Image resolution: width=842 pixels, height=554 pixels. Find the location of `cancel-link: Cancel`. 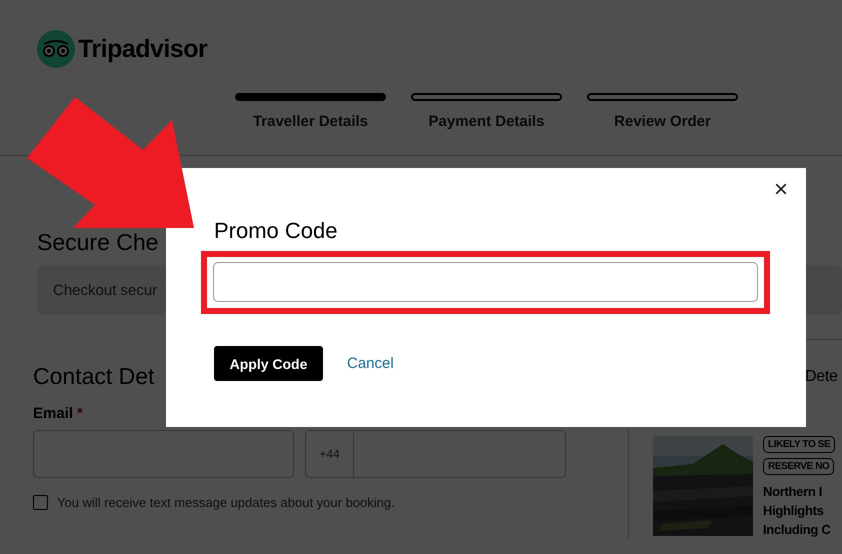

cancel-link: Cancel is located at coordinates (370, 363).